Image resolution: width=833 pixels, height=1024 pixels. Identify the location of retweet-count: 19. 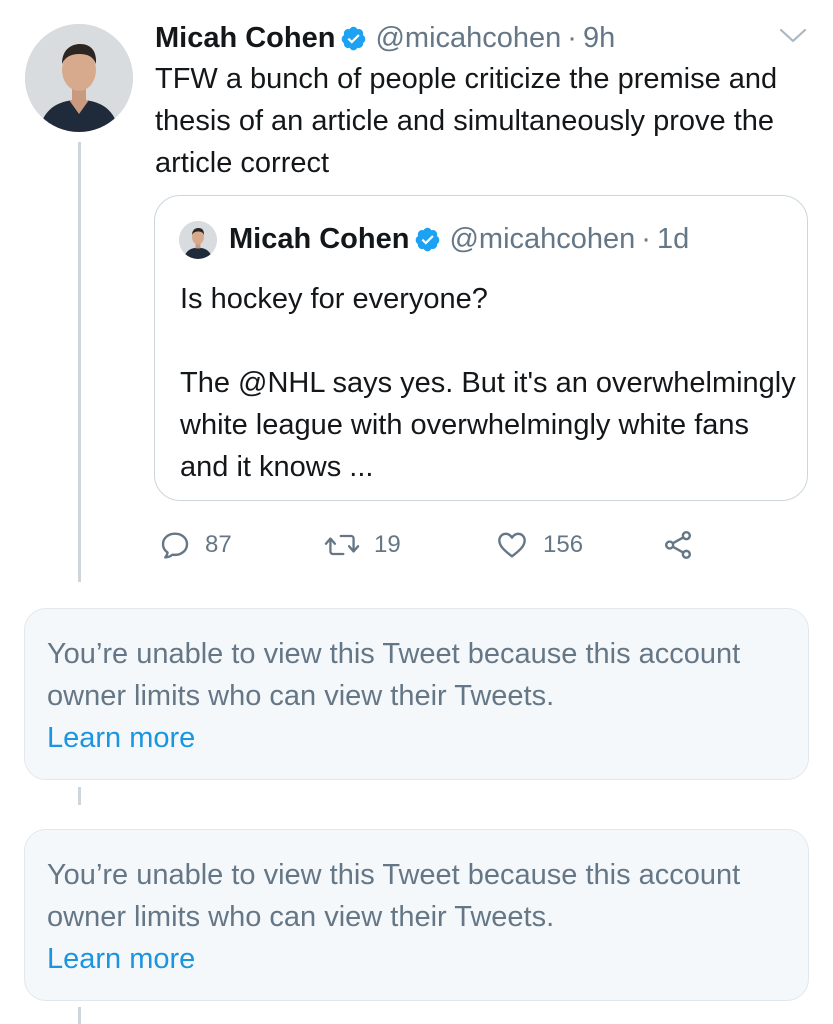
(387, 544).